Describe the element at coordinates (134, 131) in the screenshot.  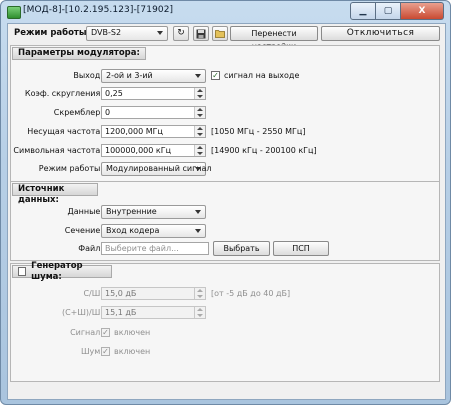
I see `carrier-value: 1200,000 МГц` at that location.